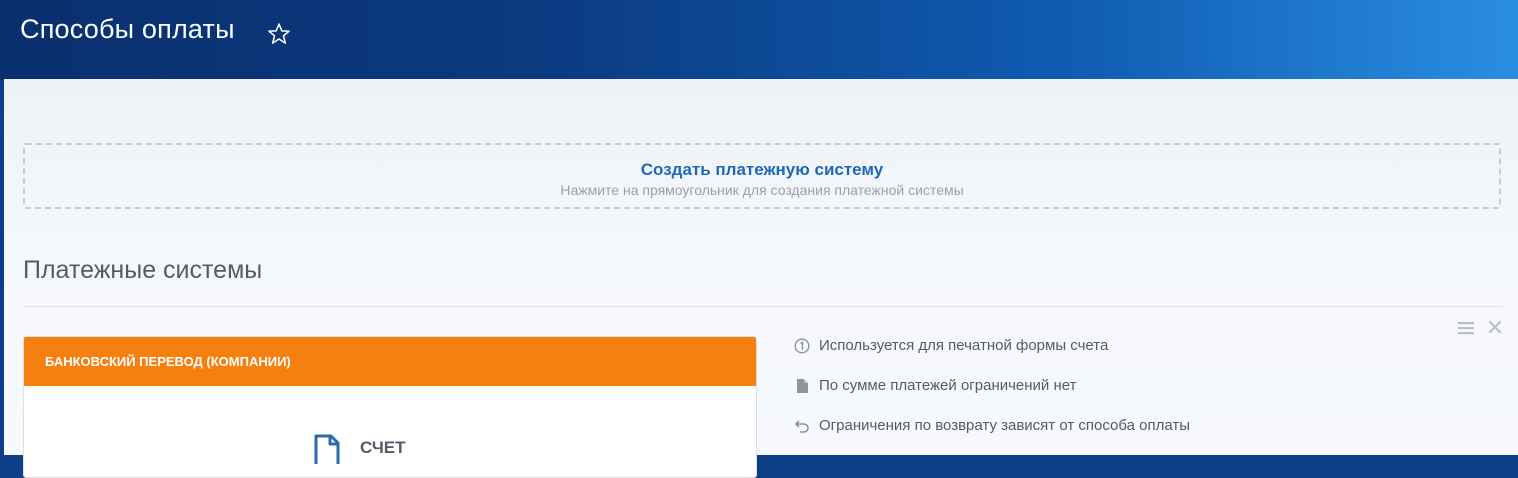  I want to click on divider, so click(763, 306).